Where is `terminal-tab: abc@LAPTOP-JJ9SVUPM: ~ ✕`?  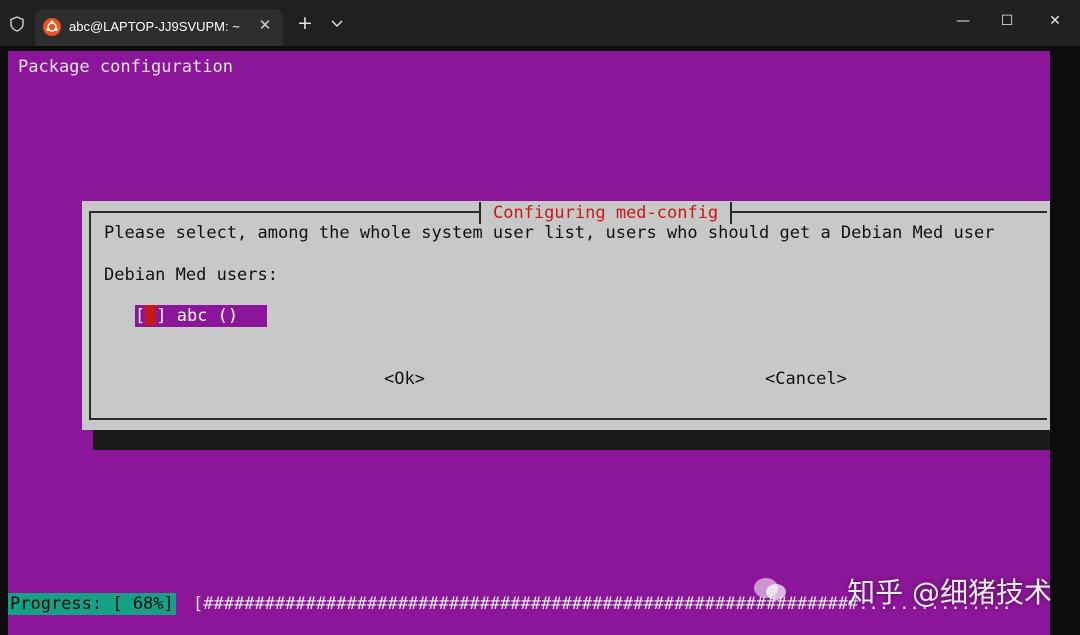
terminal-tab: abc@LAPTOP-JJ9SVUPM: ~ ✕ is located at coordinates (159, 27).